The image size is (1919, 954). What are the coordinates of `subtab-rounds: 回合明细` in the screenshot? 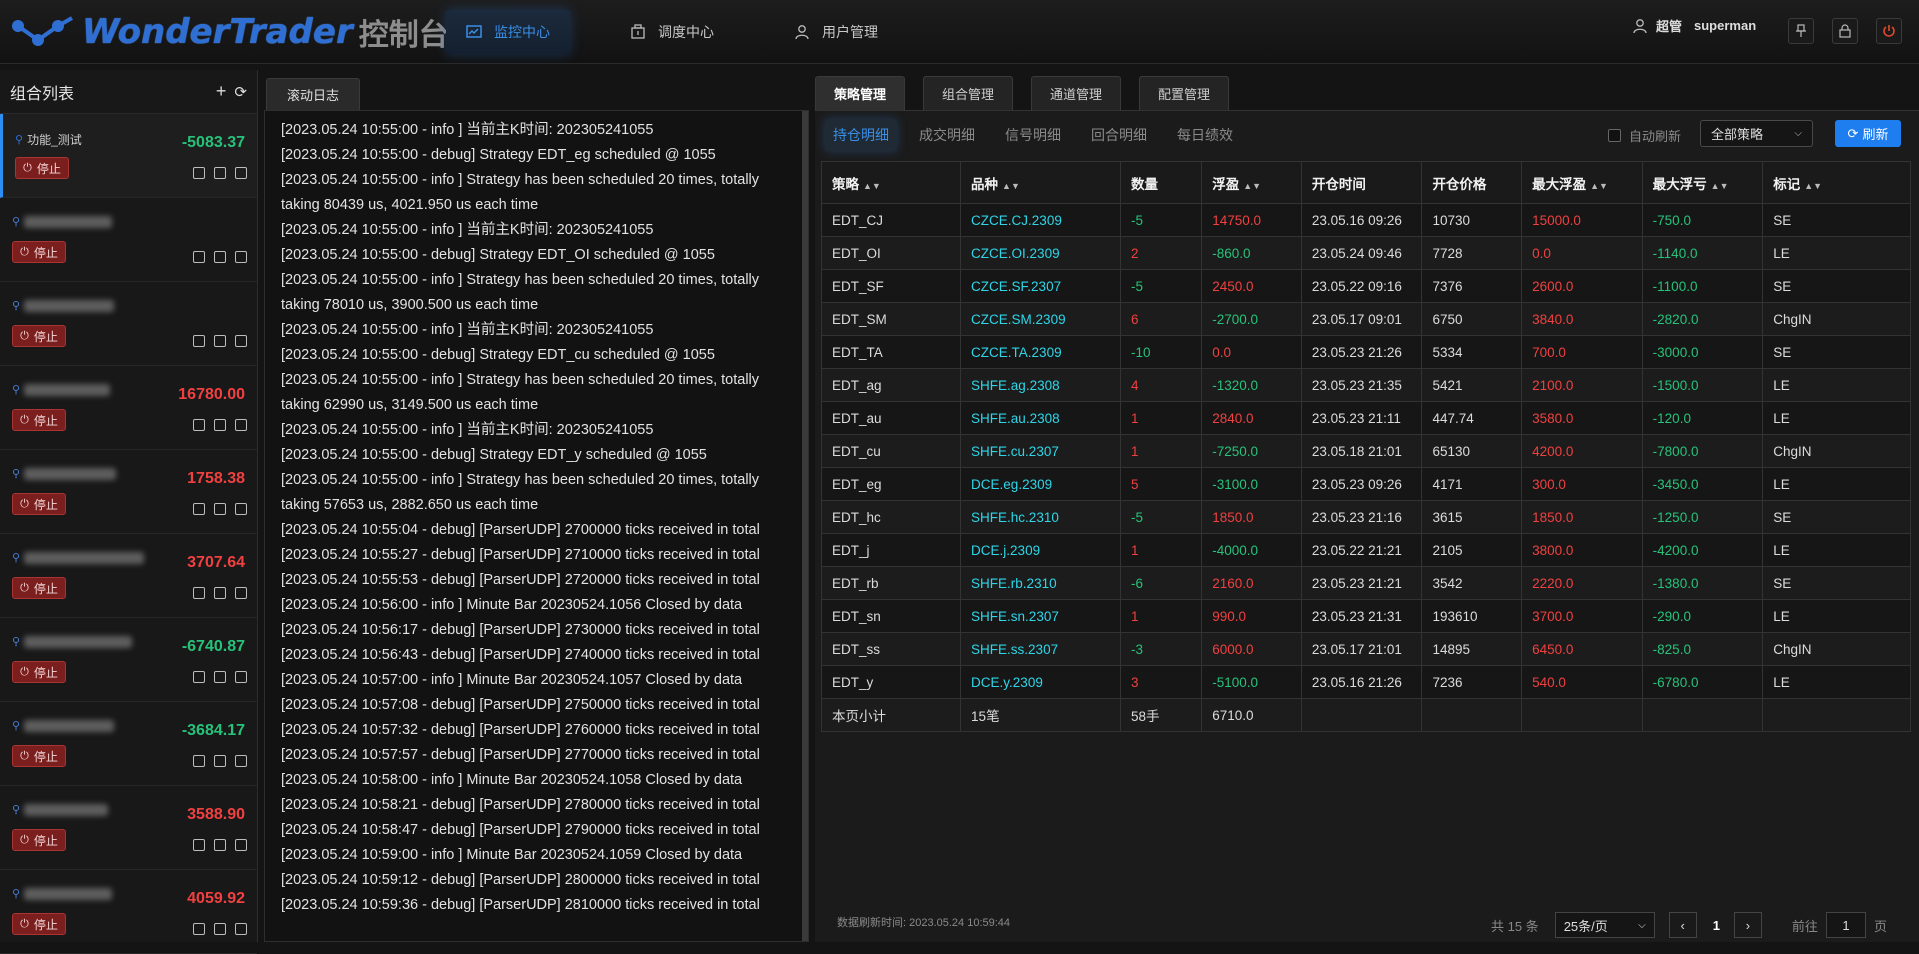 It's located at (1119, 135).